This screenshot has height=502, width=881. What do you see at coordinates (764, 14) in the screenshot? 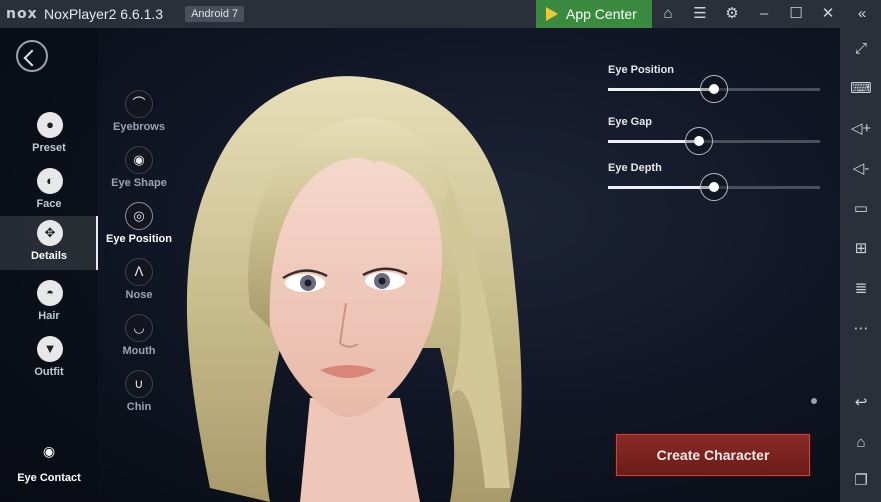
I see `minimize-icon: –` at bounding box center [764, 14].